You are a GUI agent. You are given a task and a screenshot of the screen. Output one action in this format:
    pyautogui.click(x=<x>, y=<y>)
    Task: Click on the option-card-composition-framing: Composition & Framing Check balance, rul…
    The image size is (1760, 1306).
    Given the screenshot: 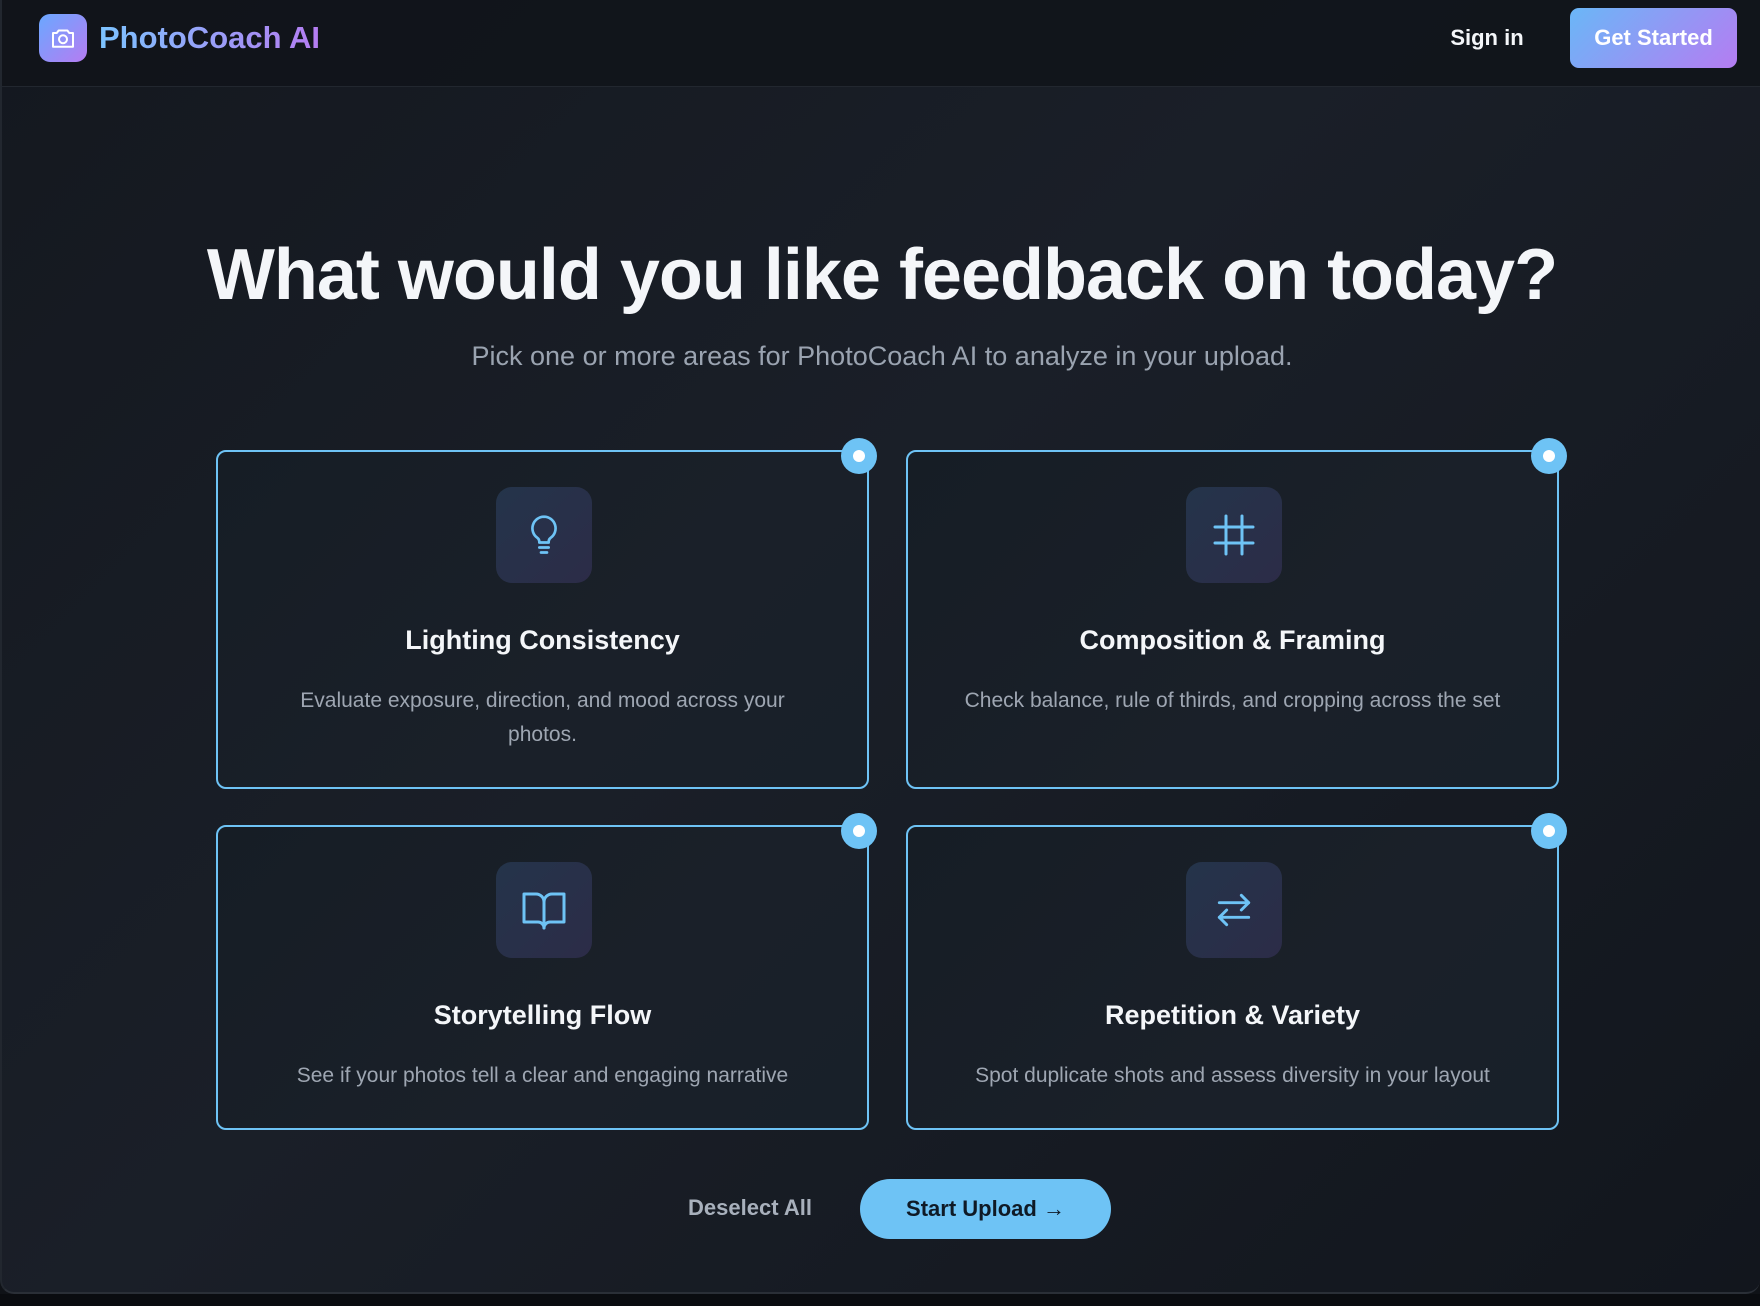 What is the action you would take?
    pyautogui.click(x=1236, y=613)
    